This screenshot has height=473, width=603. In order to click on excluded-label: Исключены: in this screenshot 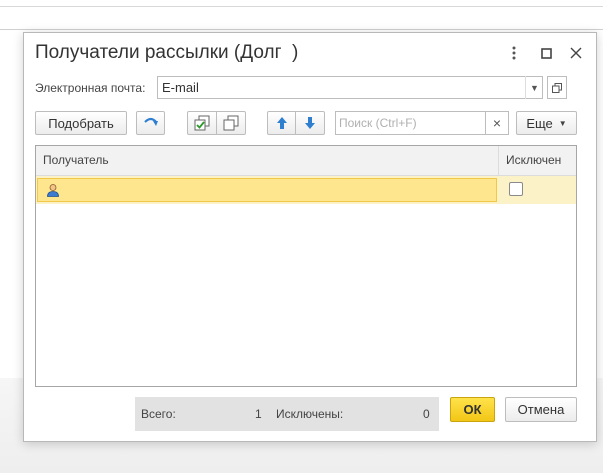, I will do `click(310, 414)`.